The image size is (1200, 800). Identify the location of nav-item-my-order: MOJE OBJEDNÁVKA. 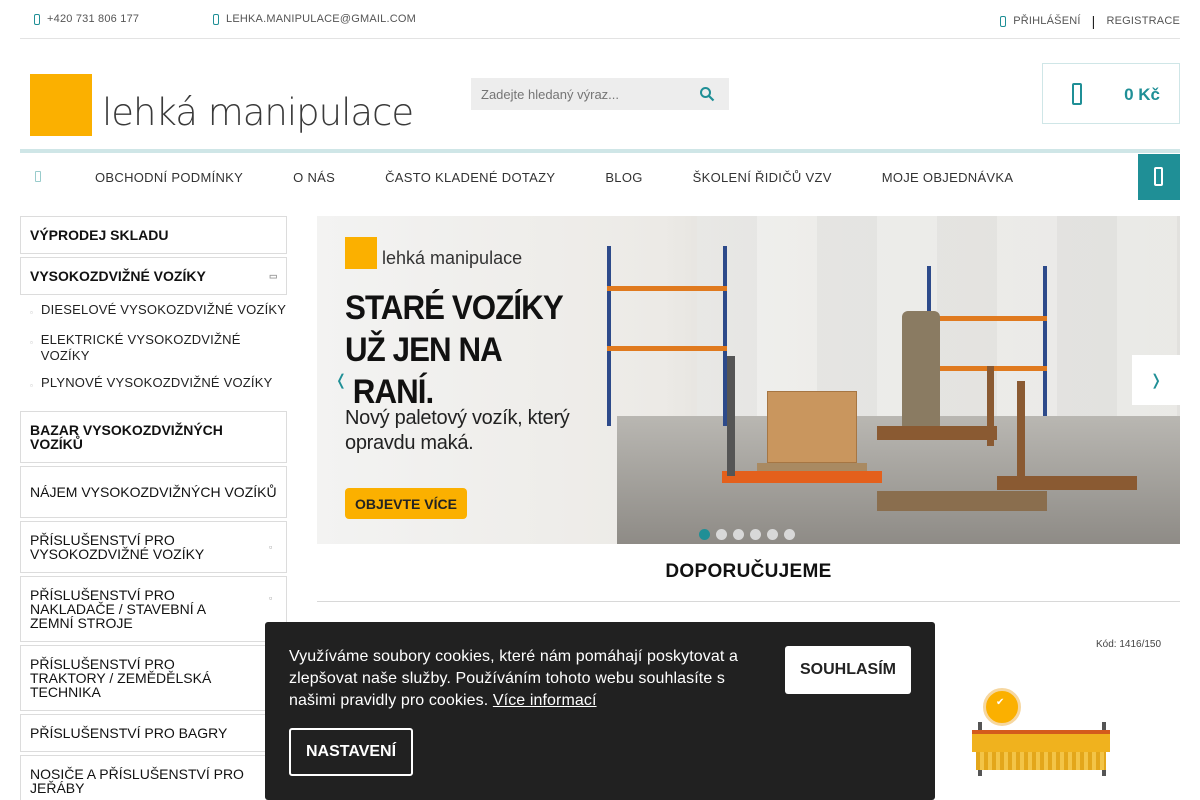
(948, 177).